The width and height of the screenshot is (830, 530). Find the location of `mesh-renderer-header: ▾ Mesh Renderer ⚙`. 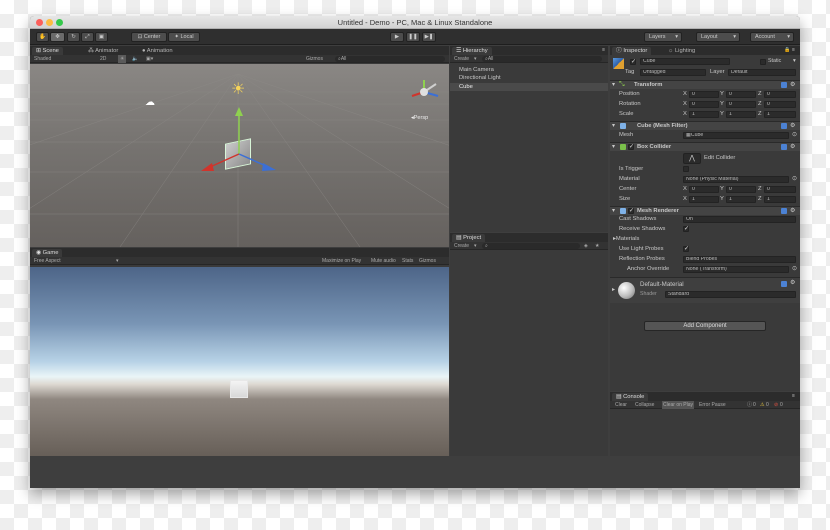

mesh-renderer-header: ▾ Mesh Renderer ⚙ is located at coordinates (705, 210).